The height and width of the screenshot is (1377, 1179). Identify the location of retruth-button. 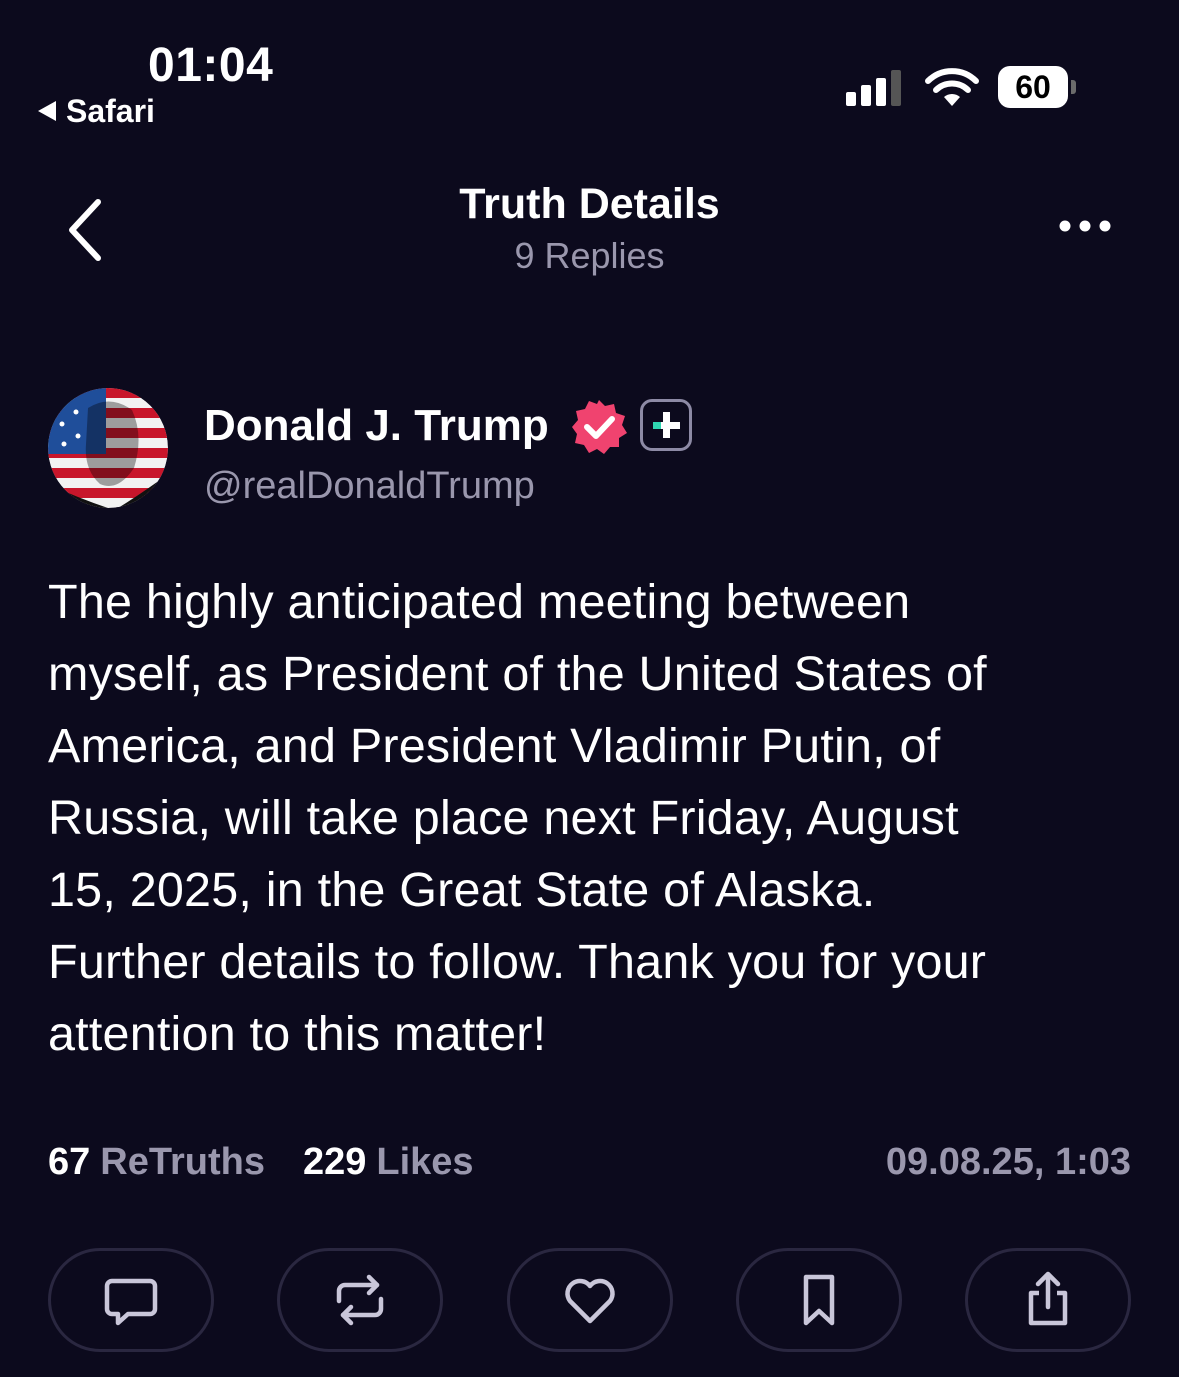
(360, 1300).